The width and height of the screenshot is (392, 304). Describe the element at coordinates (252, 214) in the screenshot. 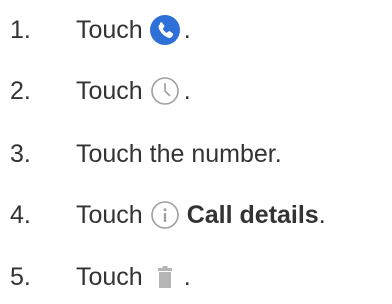

I see `call-details-label: Call details` at that location.